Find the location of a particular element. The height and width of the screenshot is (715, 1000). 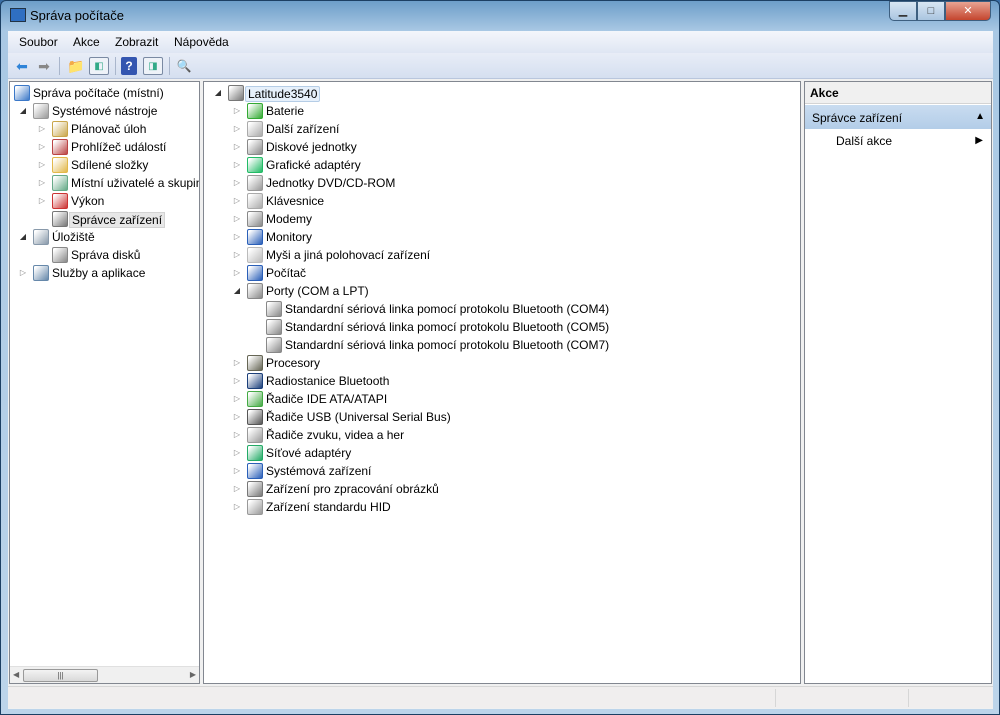

menu-1: Akce is located at coordinates (86, 42).